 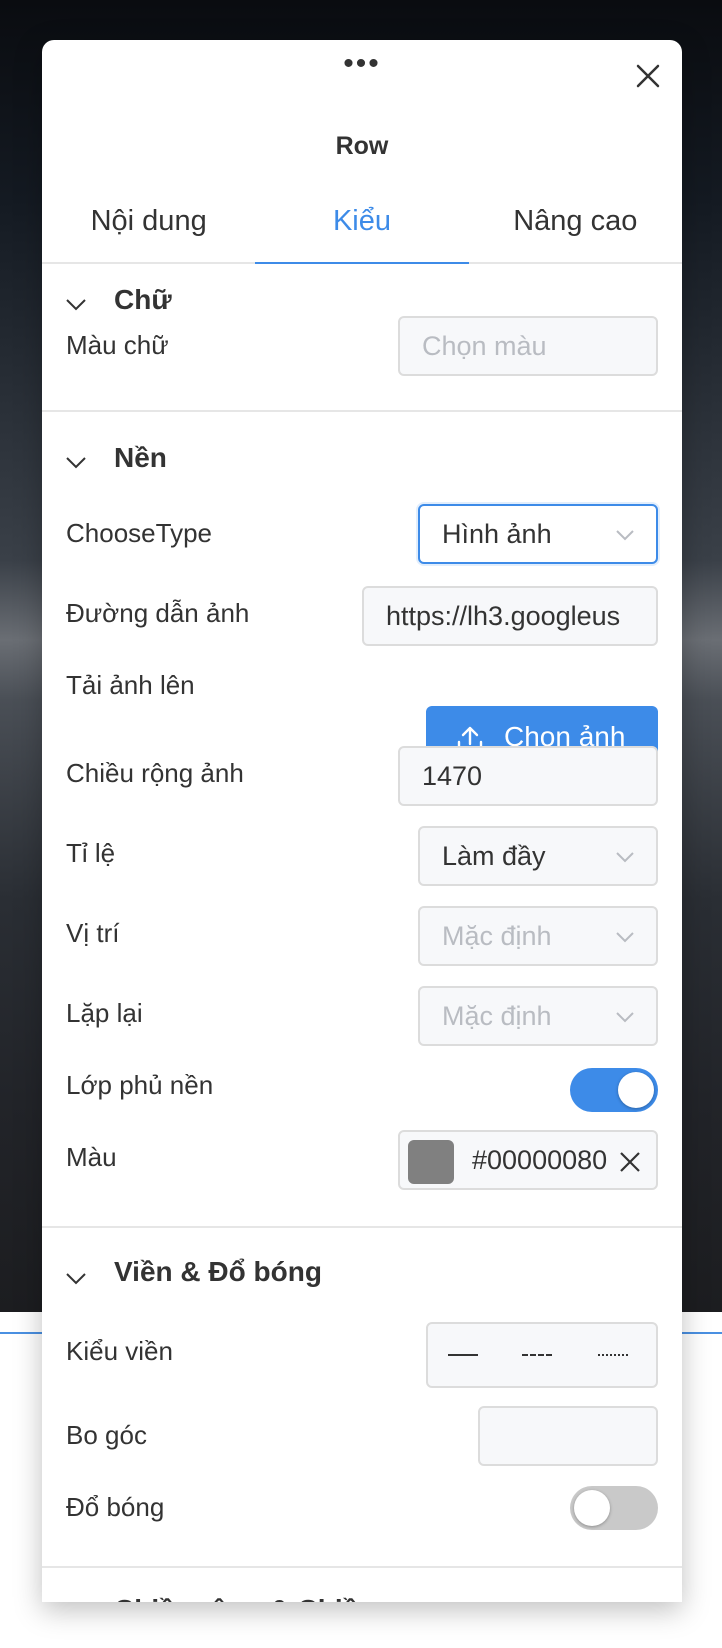 What do you see at coordinates (117, 345) in the screenshot?
I see `text-color-label: Màu chữ` at bounding box center [117, 345].